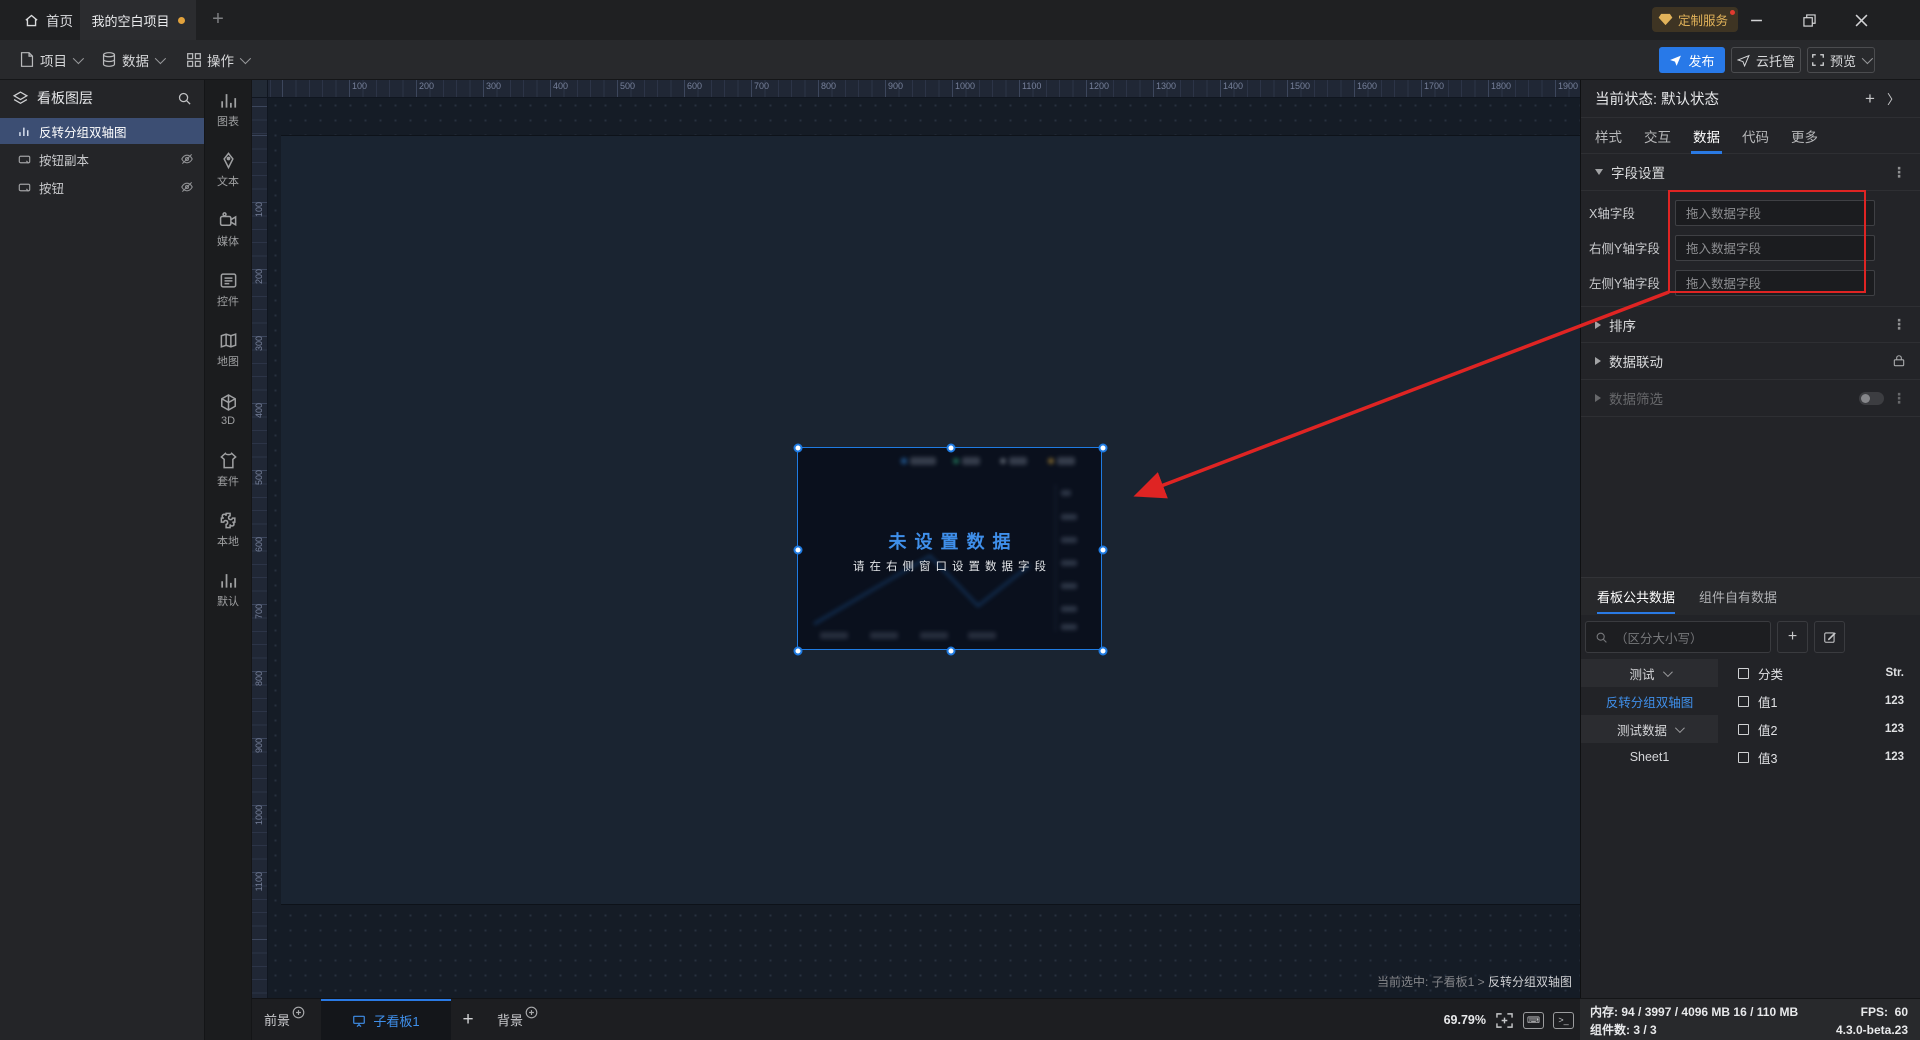 The image size is (1920, 1040). What do you see at coordinates (132, 59) in the screenshot?
I see `menu-data: 数据` at bounding box center [132, 59].